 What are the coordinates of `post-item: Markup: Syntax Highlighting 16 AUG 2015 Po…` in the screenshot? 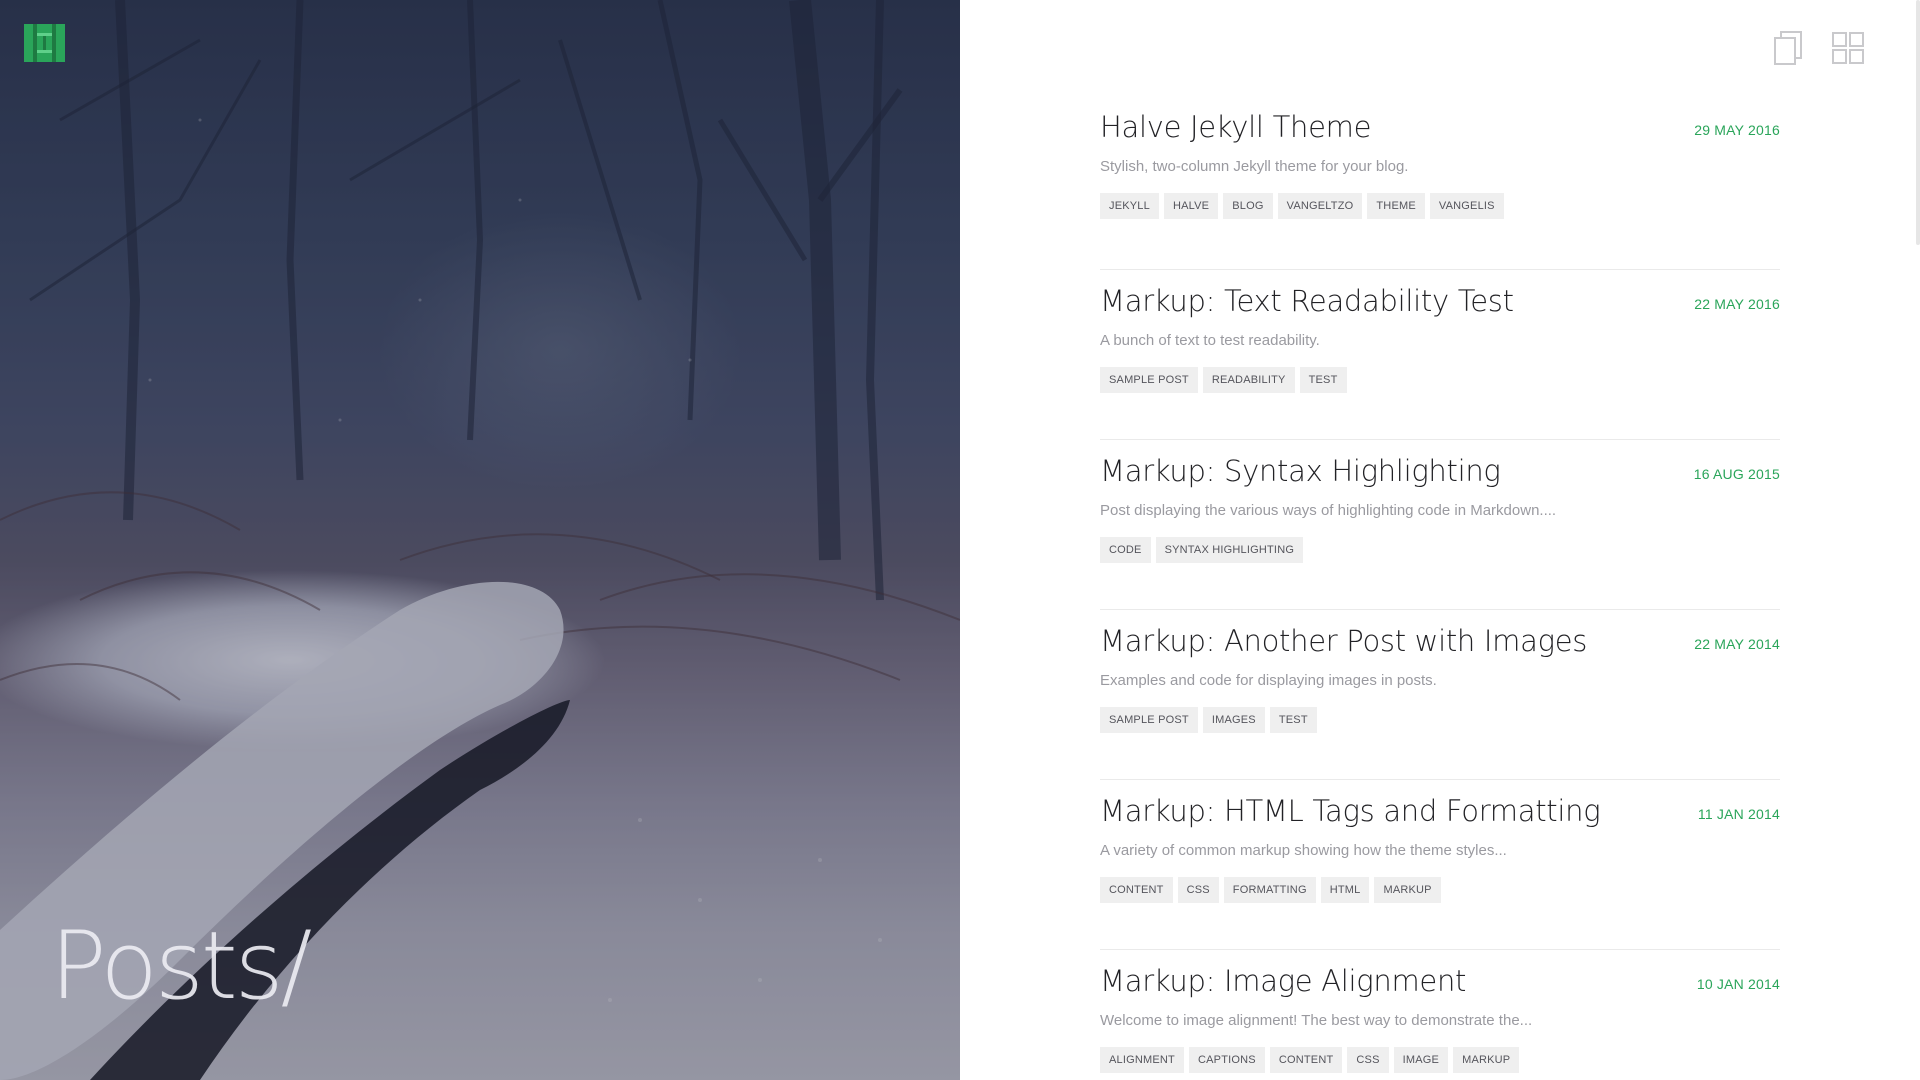 It's located at (1440, 525).